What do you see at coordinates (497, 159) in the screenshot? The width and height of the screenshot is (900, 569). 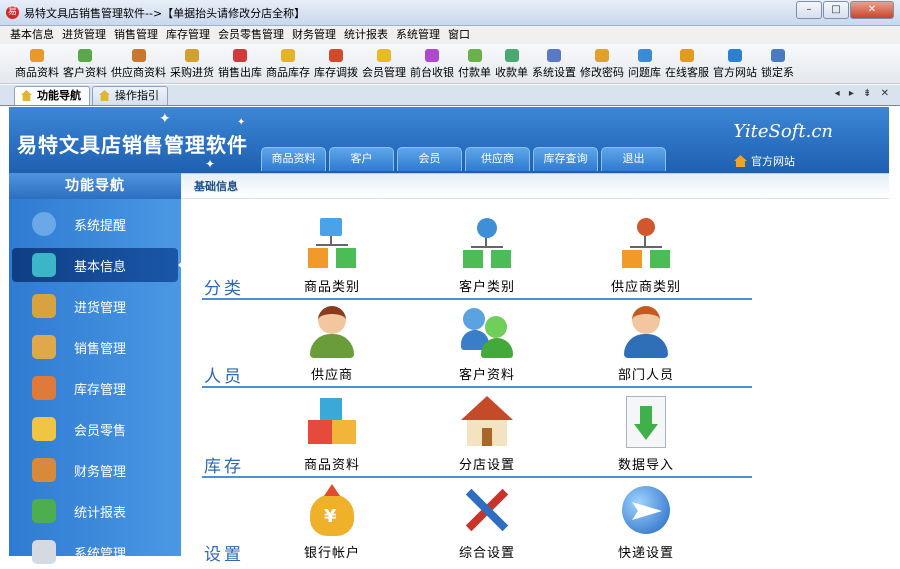 I see `topnav-suppliers: 供应商` at bounding box center [497, 159].